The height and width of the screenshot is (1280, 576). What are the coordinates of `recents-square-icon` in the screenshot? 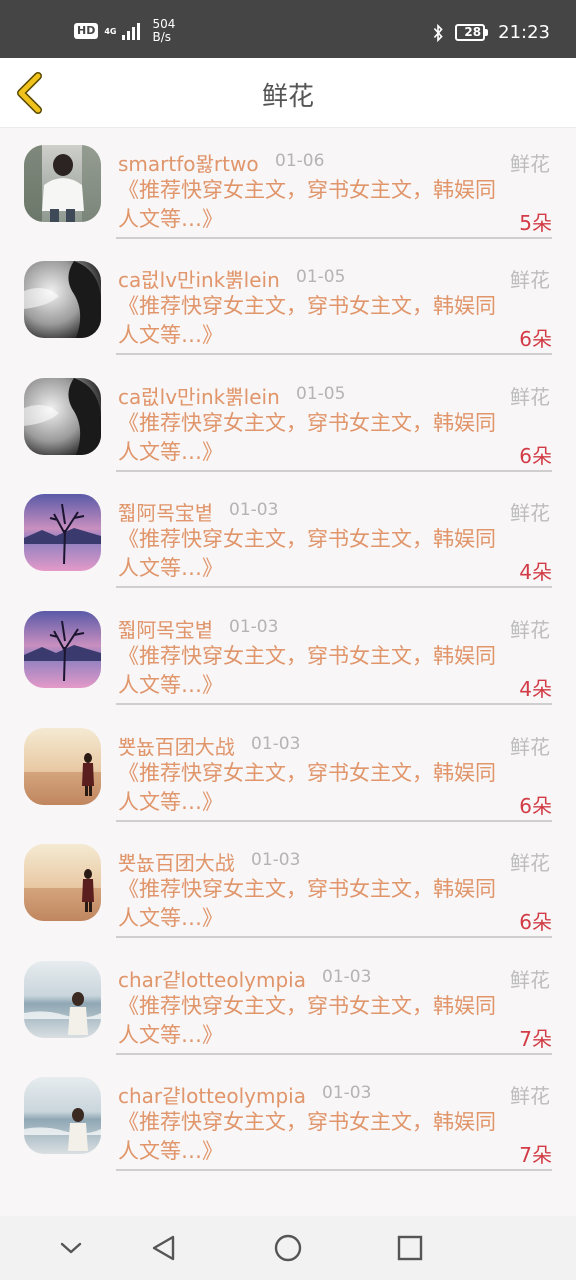 It's located at (410, 1248).